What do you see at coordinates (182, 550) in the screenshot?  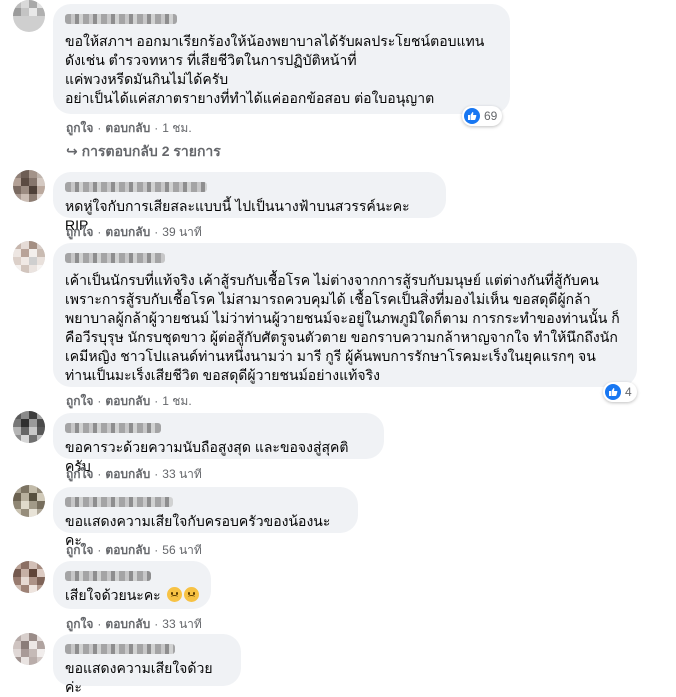 I see `comment-time: 56 นาที` at bounding box center [182, 550].